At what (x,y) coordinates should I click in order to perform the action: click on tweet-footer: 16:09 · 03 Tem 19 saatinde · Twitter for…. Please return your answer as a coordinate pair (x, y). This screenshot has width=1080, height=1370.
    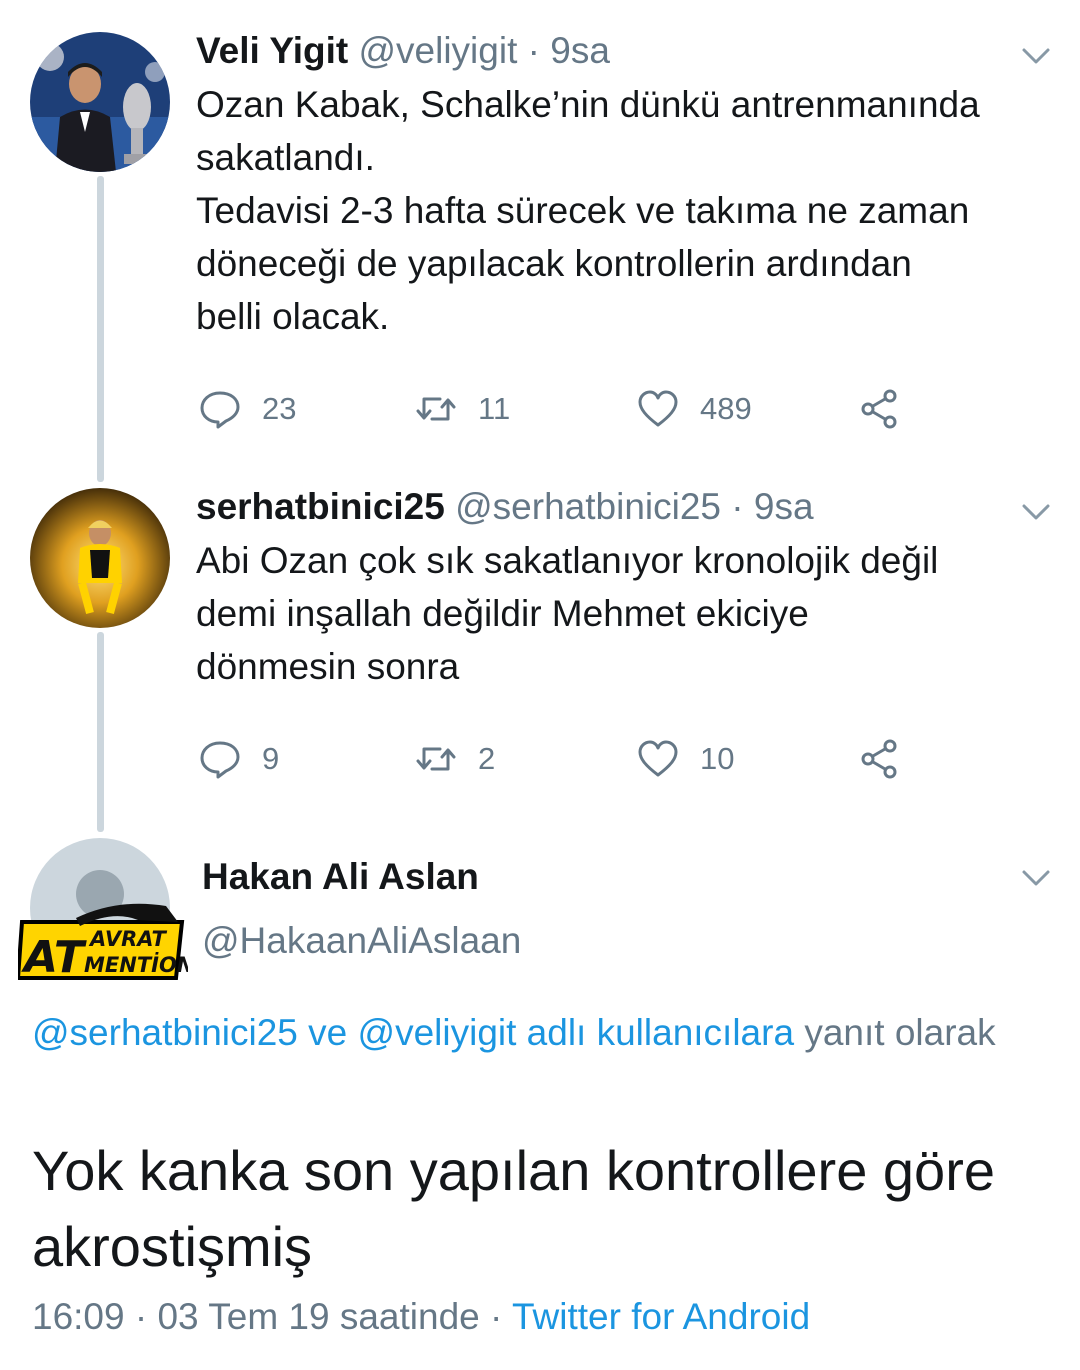
    Looking at the image, I should click on (421, 1317).